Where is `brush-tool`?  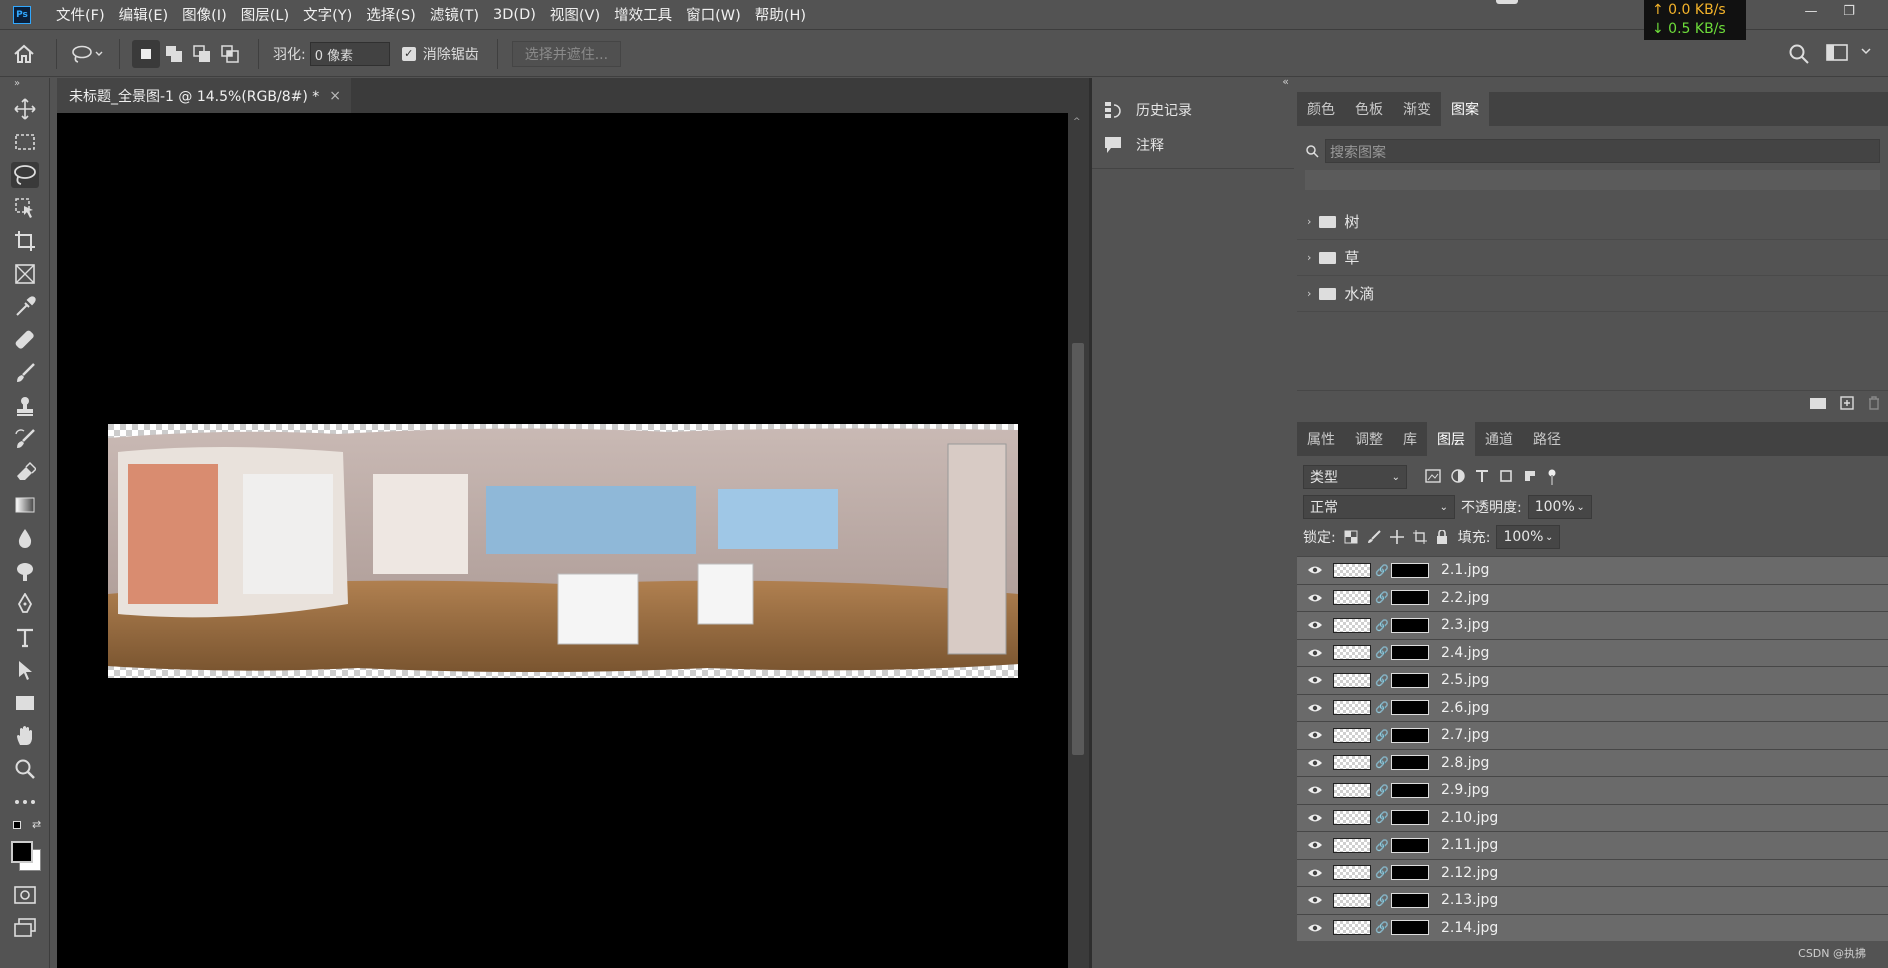
brush-tool is located at coordinates (25, 372).